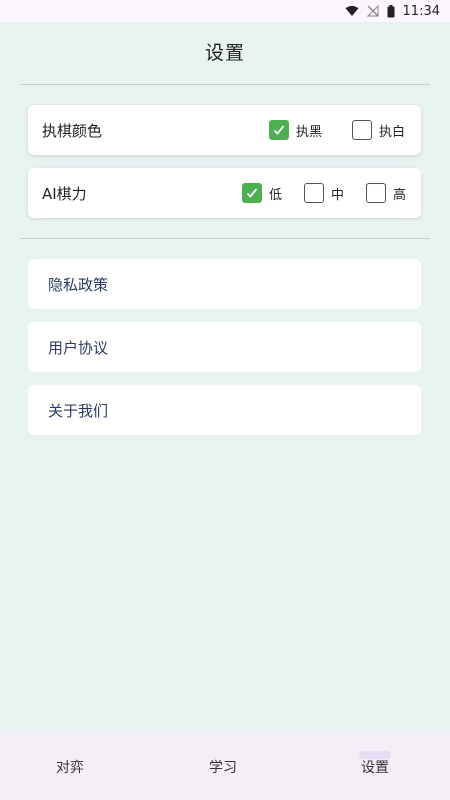 This screenshot has width=450, height=800. I want to click on option-high: 高, so click(386, 193).